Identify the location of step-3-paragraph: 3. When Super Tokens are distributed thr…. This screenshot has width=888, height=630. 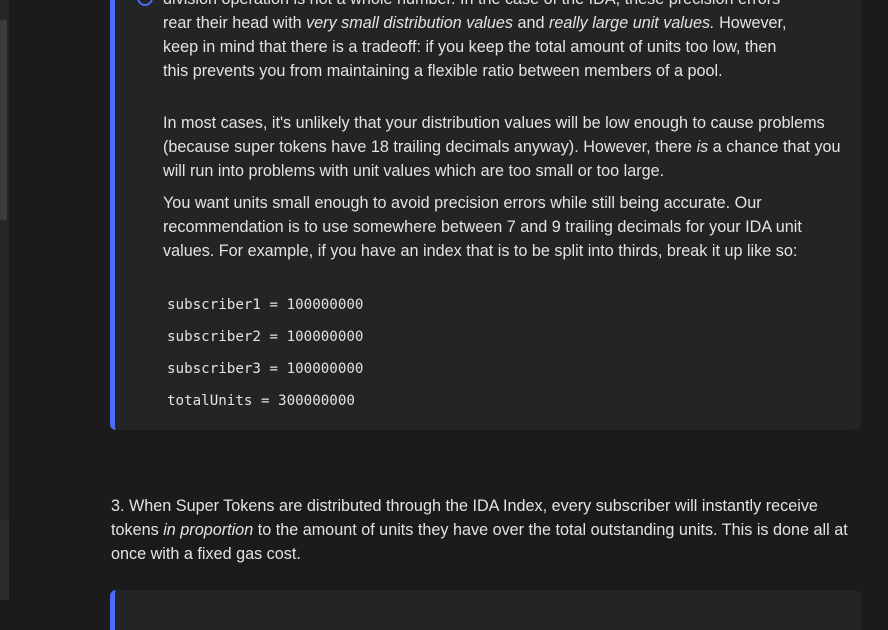
(479, 530).